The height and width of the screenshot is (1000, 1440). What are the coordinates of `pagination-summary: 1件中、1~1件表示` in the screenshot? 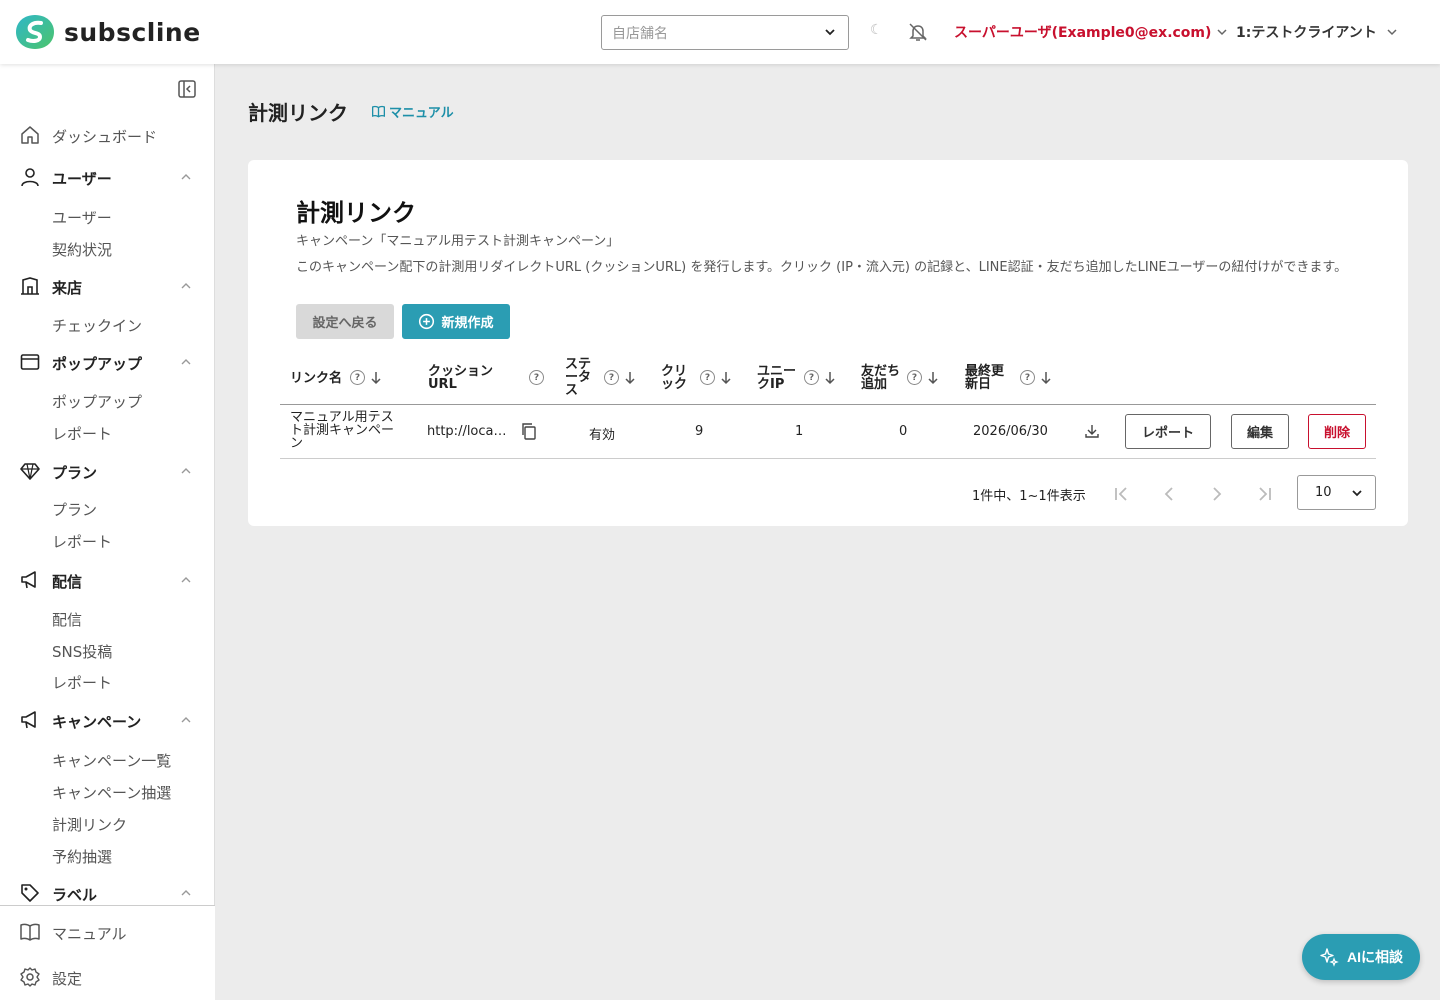 It's located at (1029, 496).